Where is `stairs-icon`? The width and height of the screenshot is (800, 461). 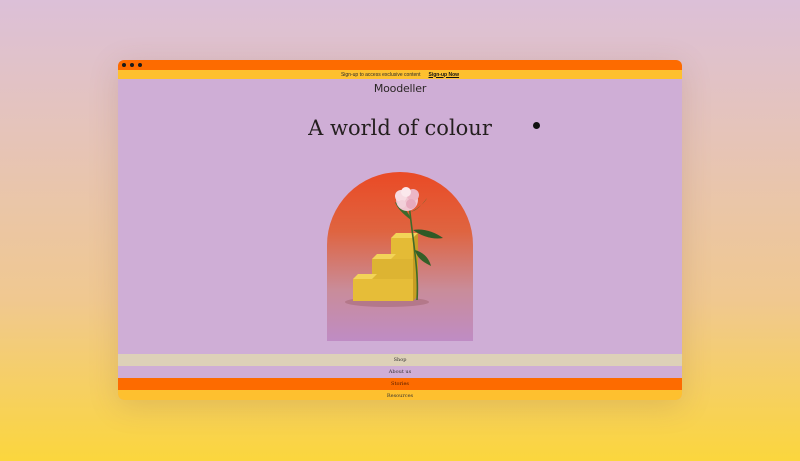 stairs-icon is located at coordinates (385, 267).